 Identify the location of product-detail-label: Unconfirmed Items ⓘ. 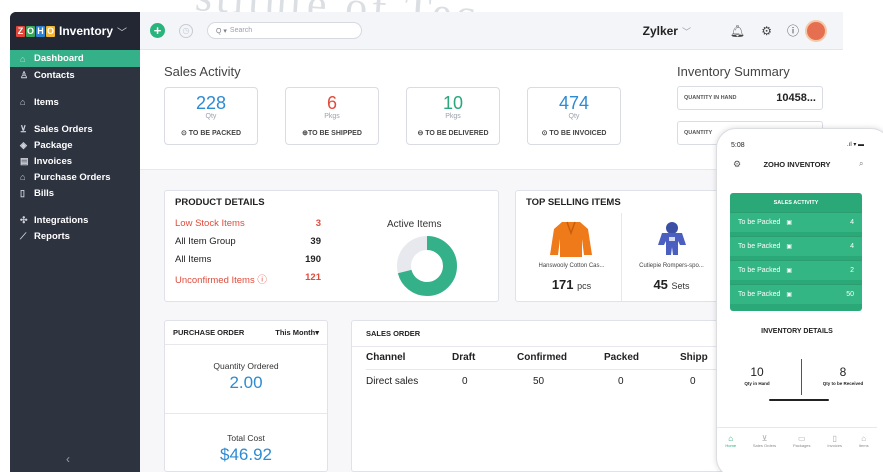
(221, 280).